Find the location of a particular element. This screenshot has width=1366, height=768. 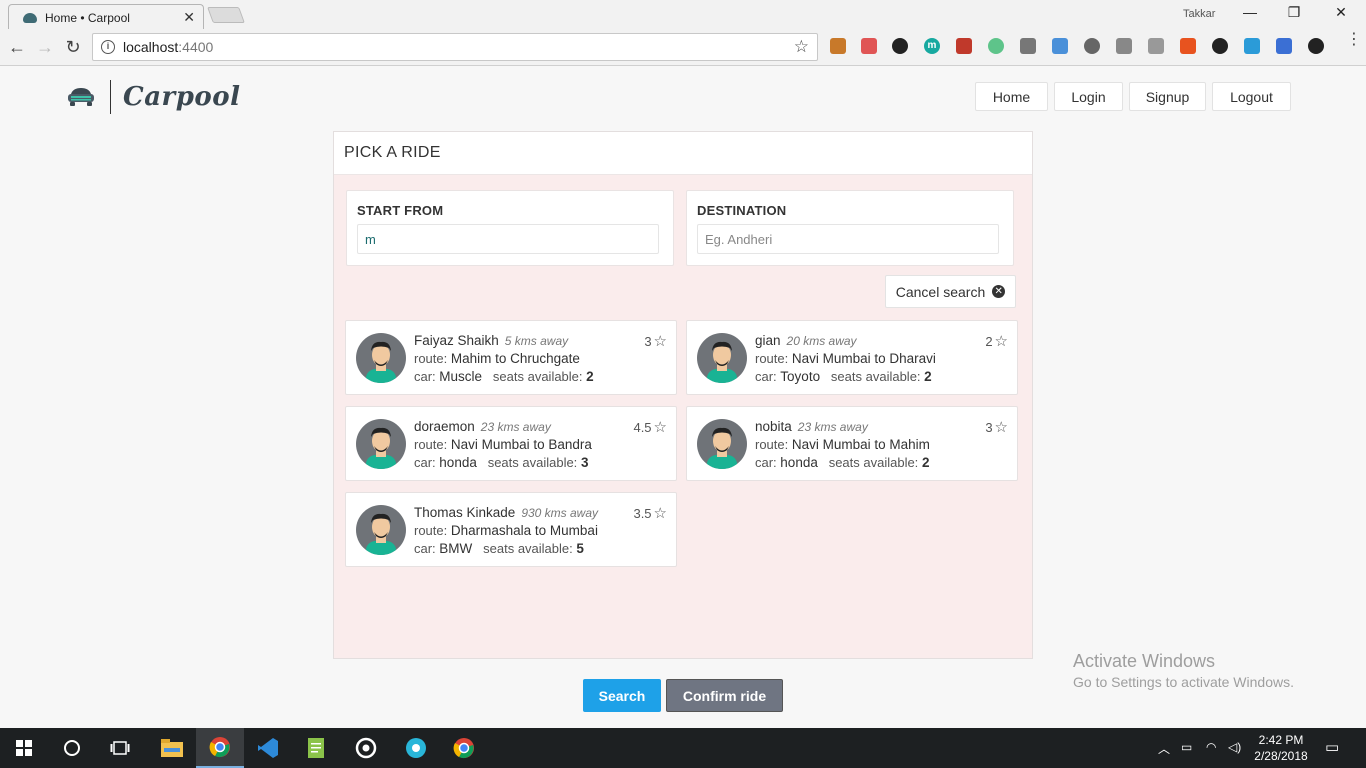

back-arrow-icon: ← is located at coordinates (17, 47).